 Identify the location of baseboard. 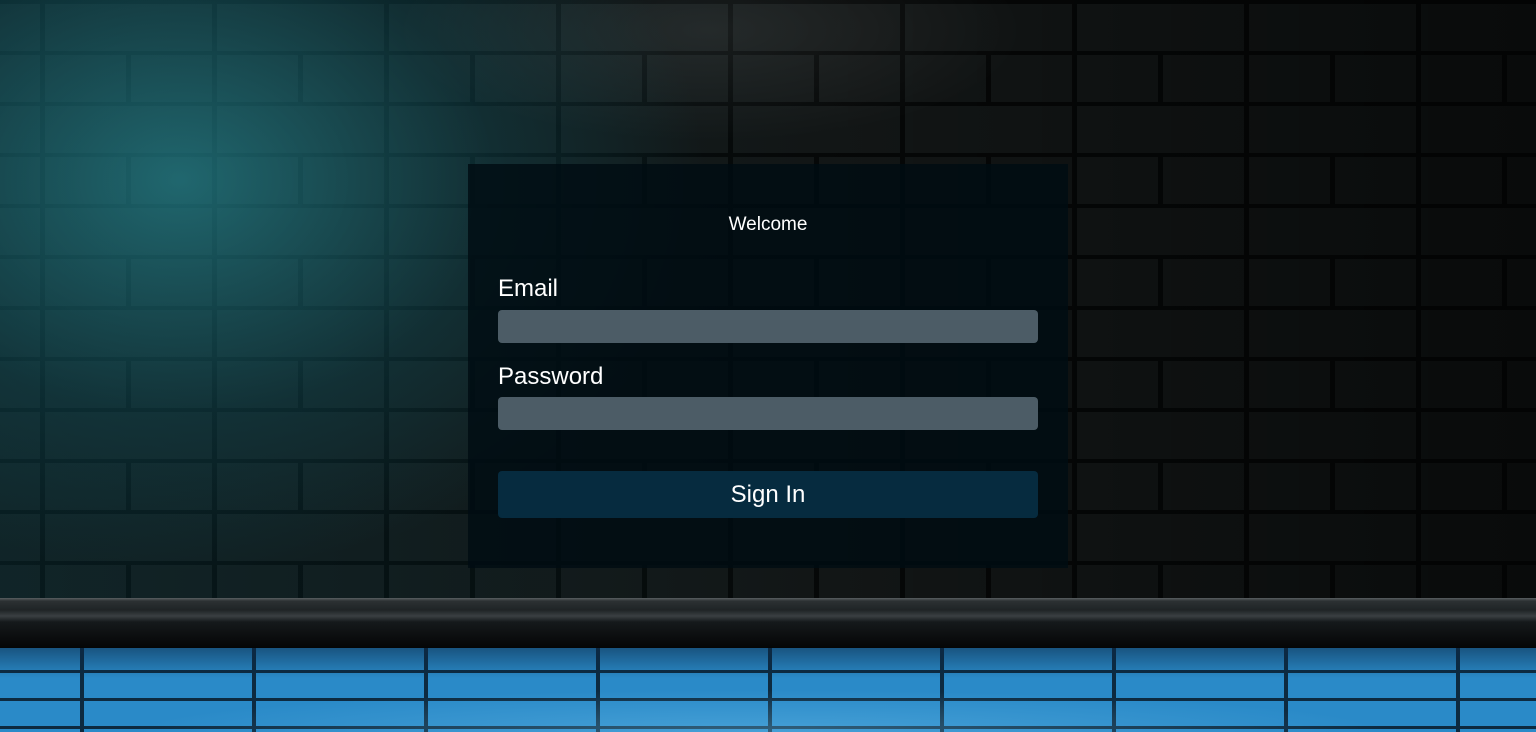
(768, 623).